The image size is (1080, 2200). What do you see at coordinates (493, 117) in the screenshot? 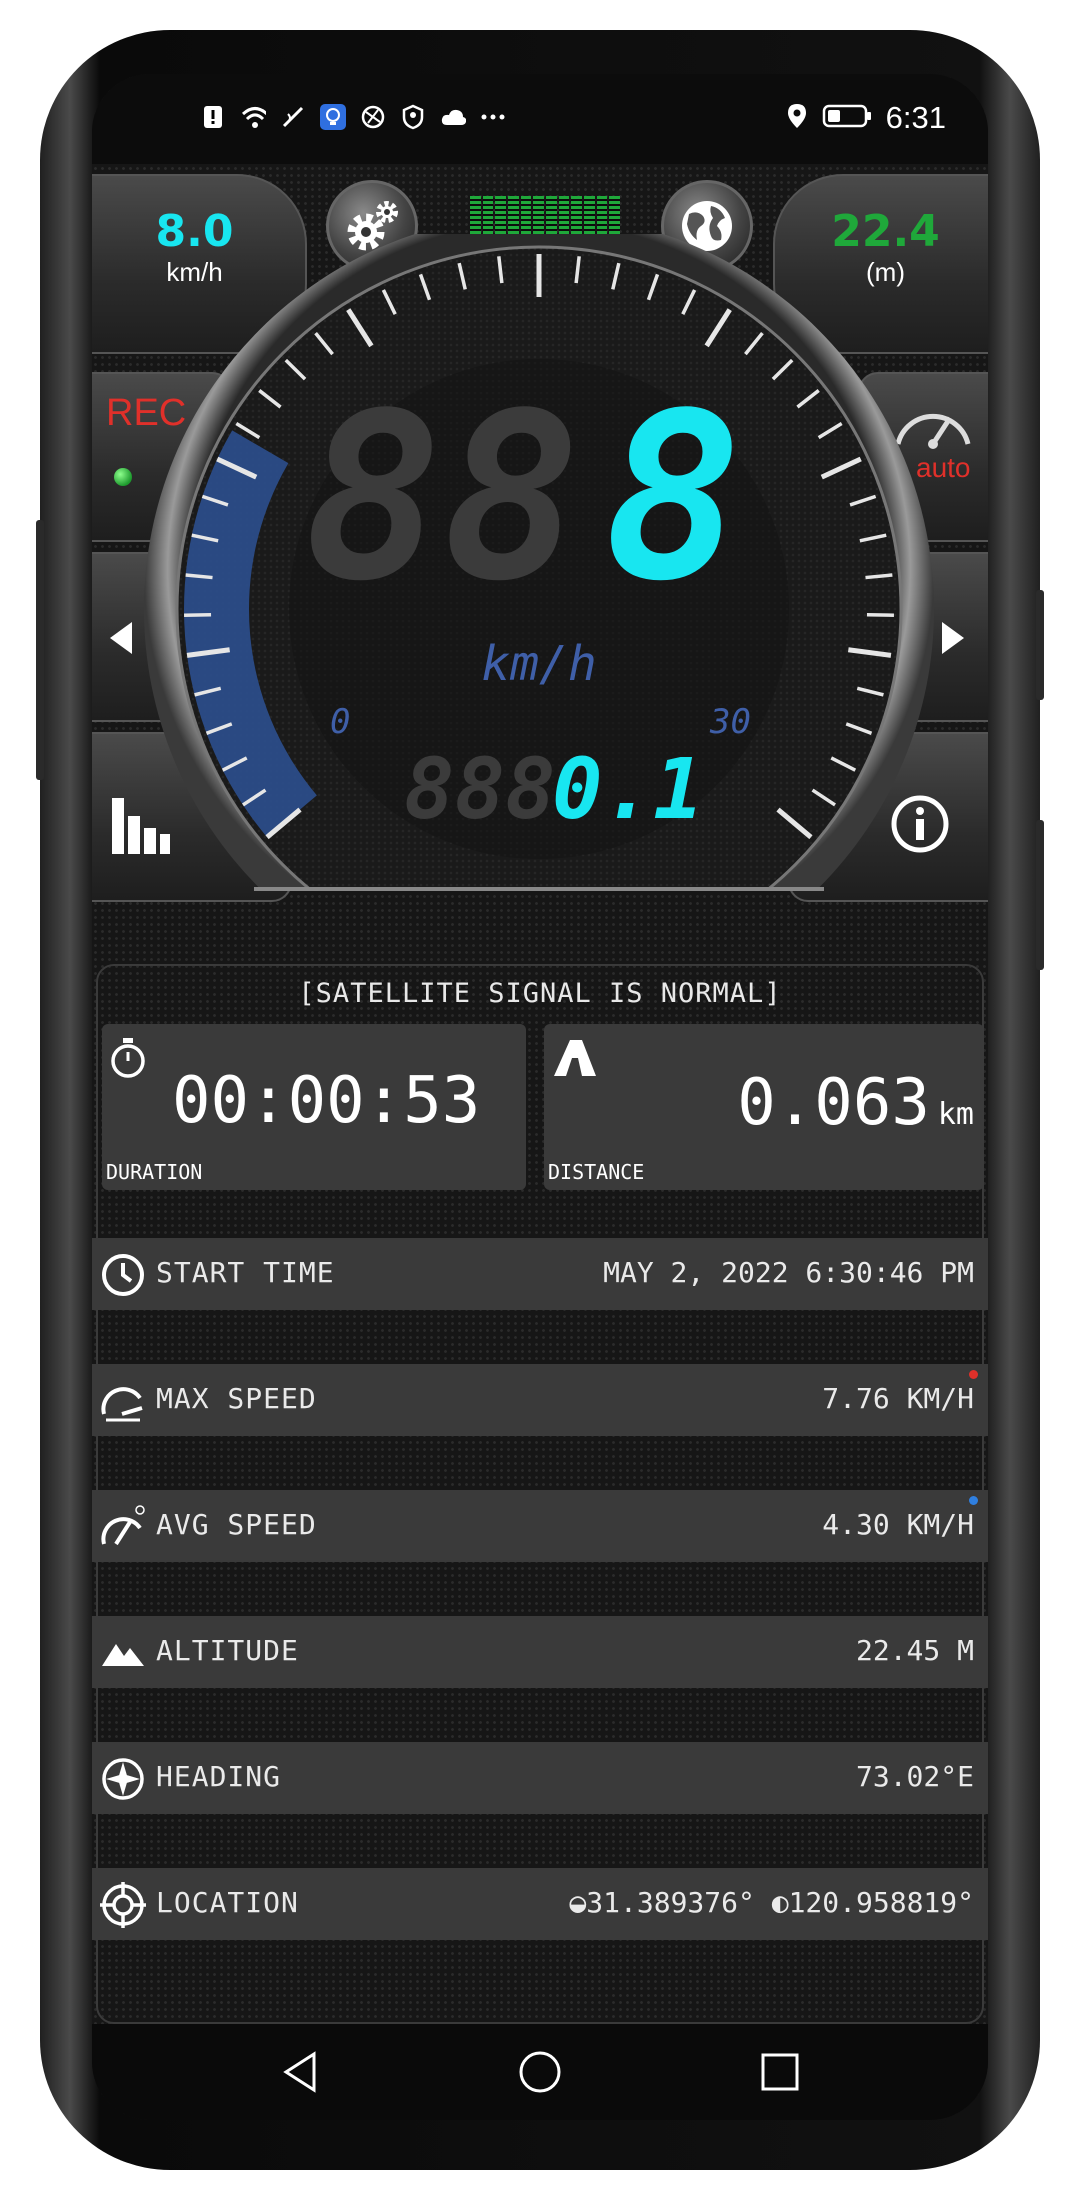
I see `more-icon` at bounding box center [493, 117].